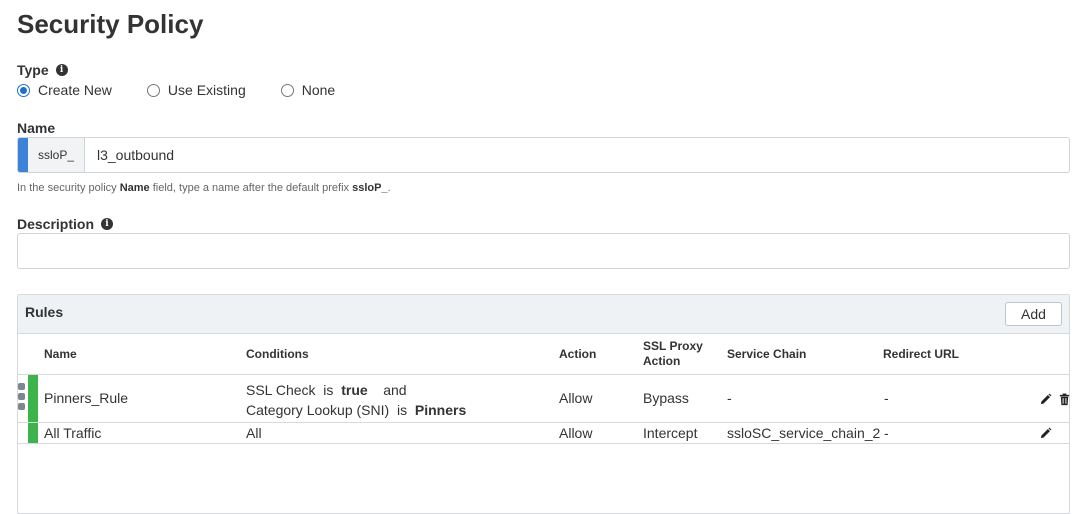 This screenshot has height=514, width=1087. Describe the element at coordinates (56, 224) in the screenshot. I see `description-label: Description` at that location.